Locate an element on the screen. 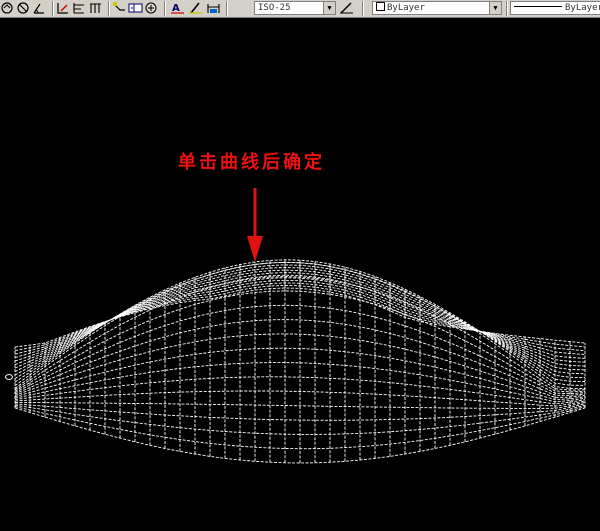 This screenshot has height=531, width=600. dim-update-icon is located at coordinates (213, 8).